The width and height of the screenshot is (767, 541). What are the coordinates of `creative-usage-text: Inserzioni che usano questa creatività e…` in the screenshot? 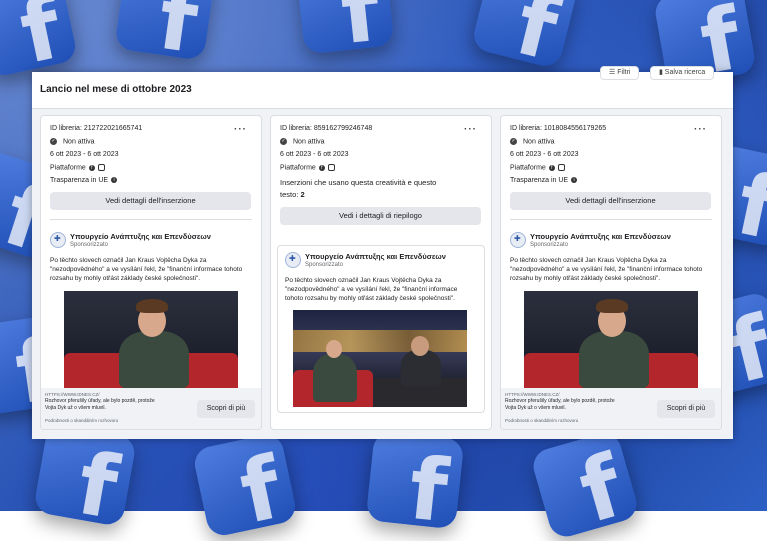 It's located at (358, 182).